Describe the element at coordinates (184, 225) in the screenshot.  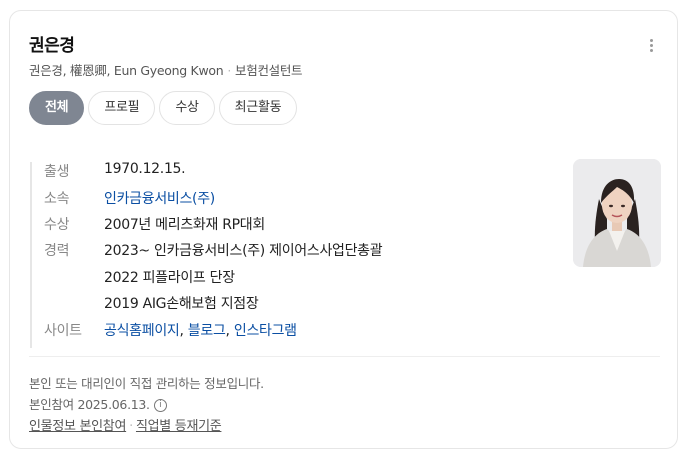
I see `award-value: 2007년 메리츠화재 RP대회` at that location.